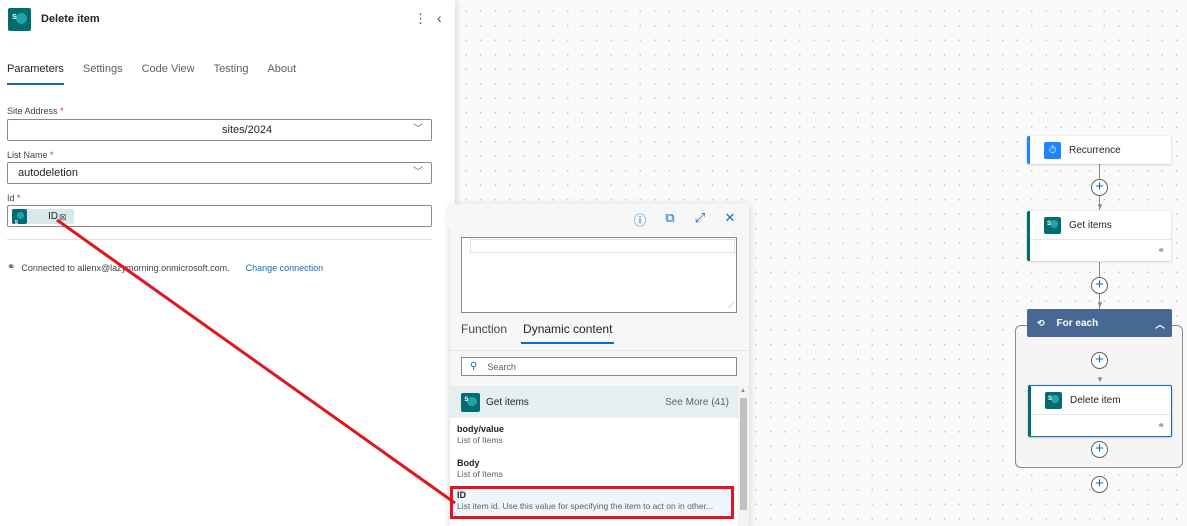  I want to click on dynamic-content-search: ⚲ Search, so click(599, 366).